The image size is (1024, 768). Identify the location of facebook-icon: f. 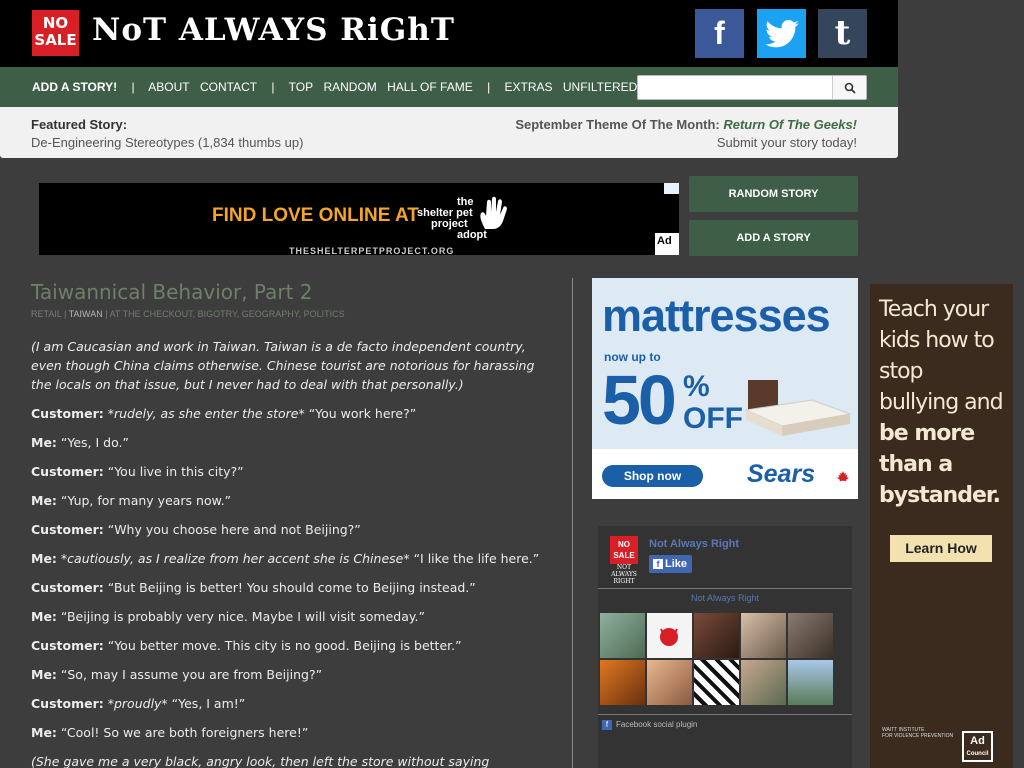
(719, 33).